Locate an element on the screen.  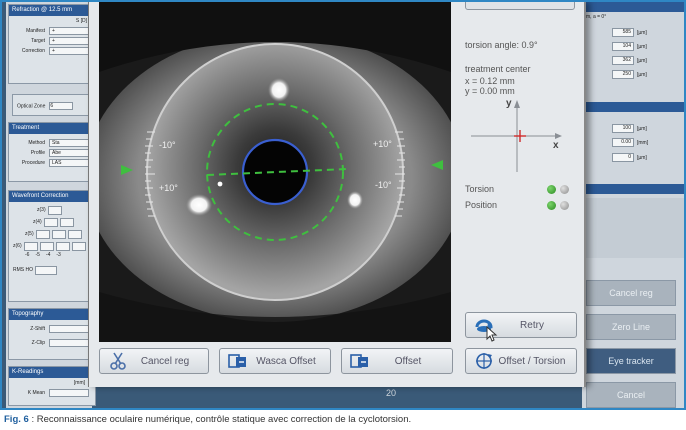
profile-select: Abe is located at coordinates (69, 153).